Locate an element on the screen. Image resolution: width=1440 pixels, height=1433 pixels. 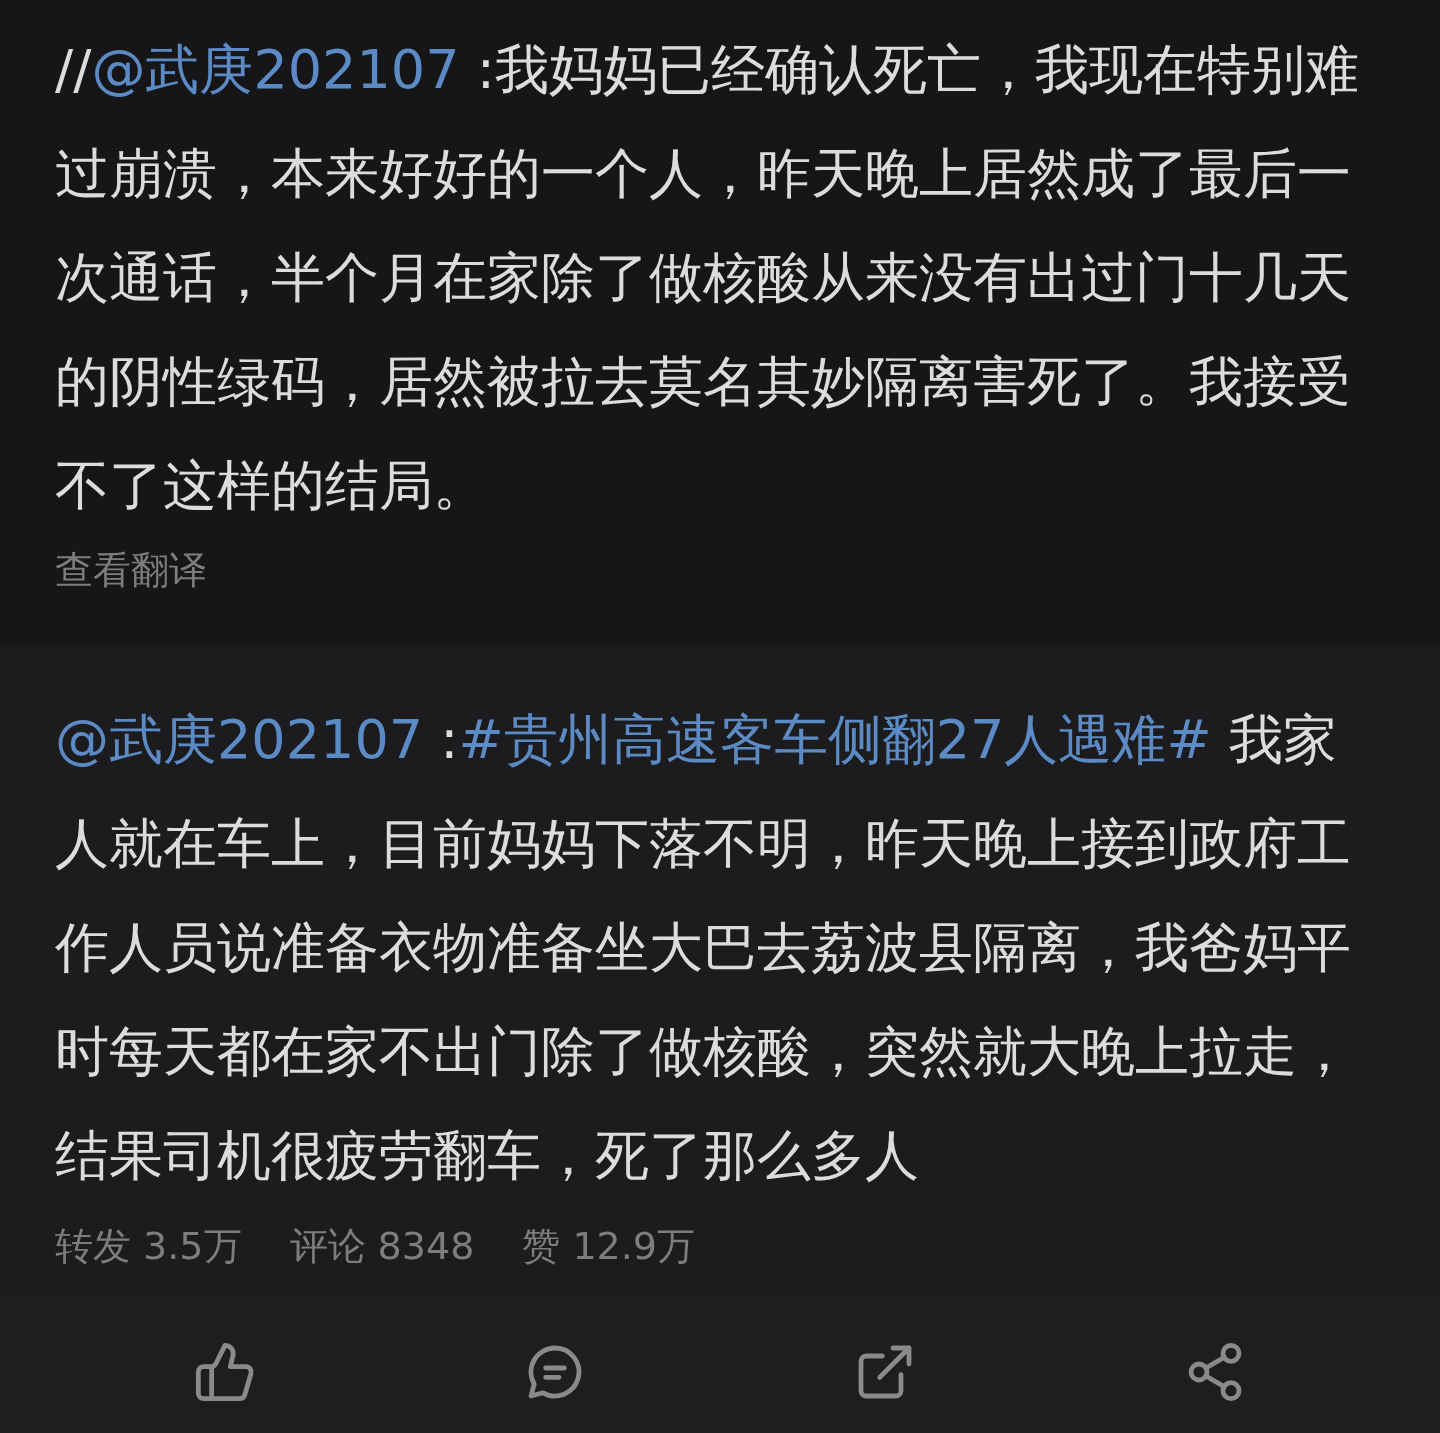
stat-count: 赞 12.9万 is located at coordinates (608, 1246).